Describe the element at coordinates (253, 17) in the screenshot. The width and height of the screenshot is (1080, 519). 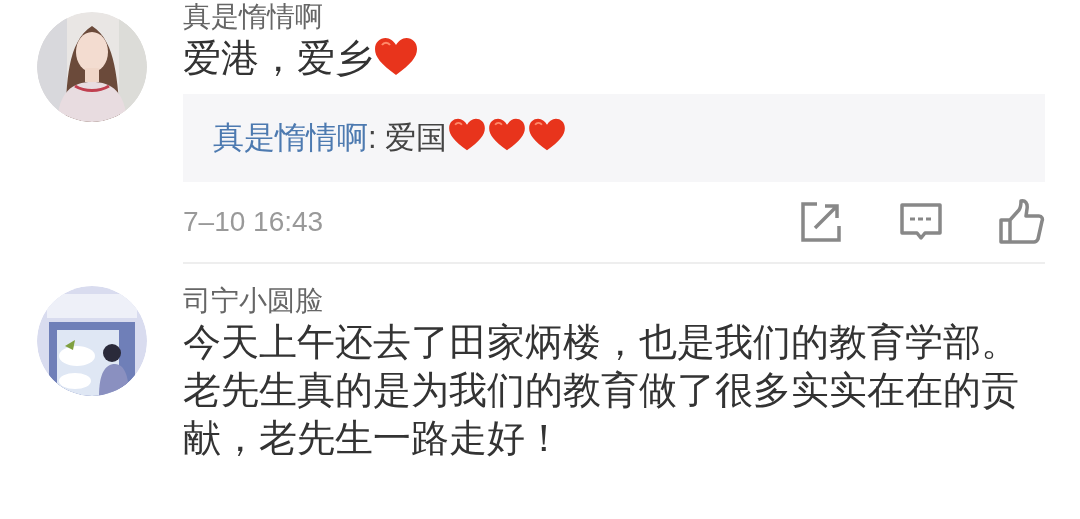
I see `username: 真是惰情啊` at that location.